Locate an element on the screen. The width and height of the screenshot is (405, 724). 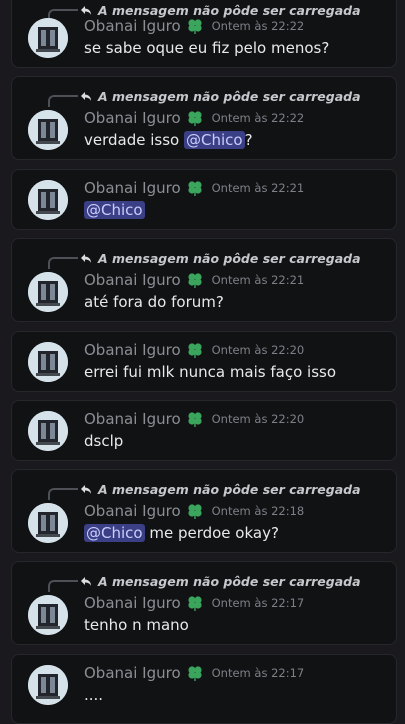
message-content: até fora do forum? is located at coordinates (154, 302).